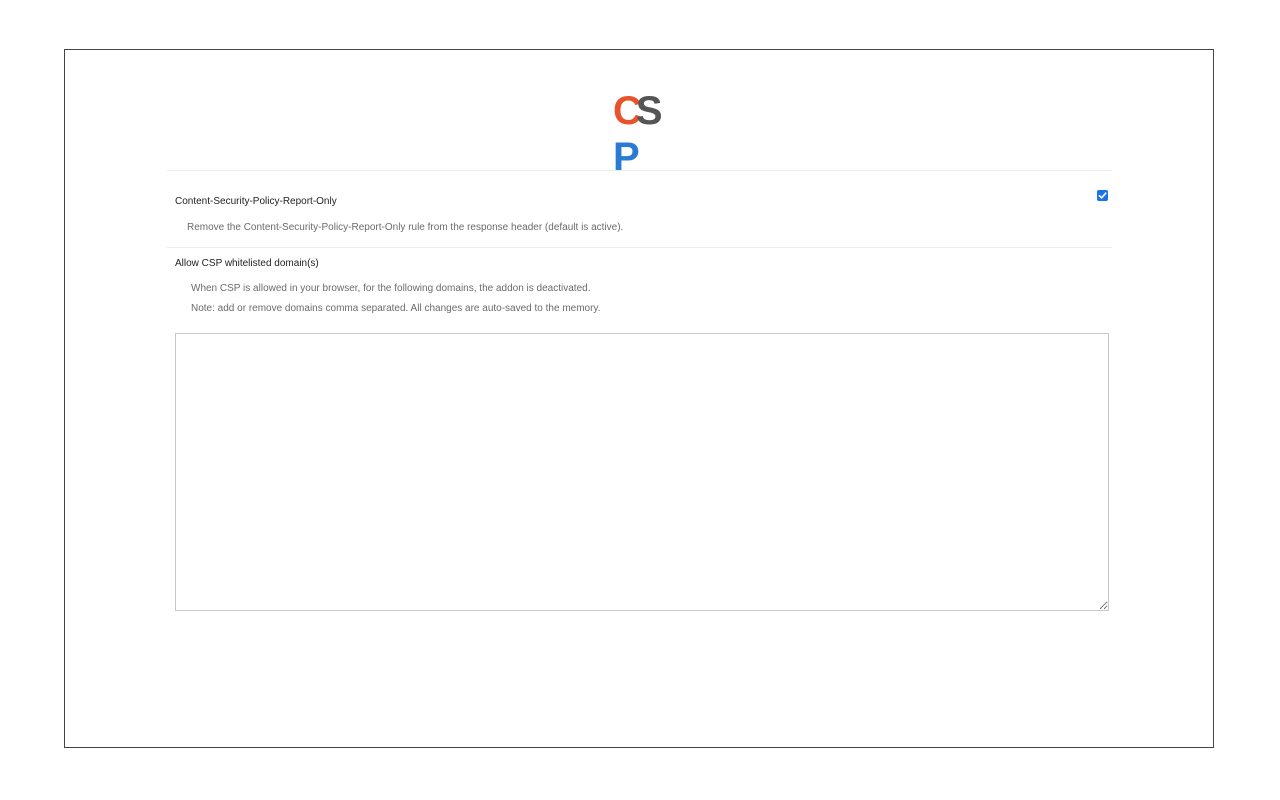 This screenshot has width=1280, height=800. What do you see at coordinates (639, 247) in the screenshot?
I see `section-divider` at bounding box center [639, 247].